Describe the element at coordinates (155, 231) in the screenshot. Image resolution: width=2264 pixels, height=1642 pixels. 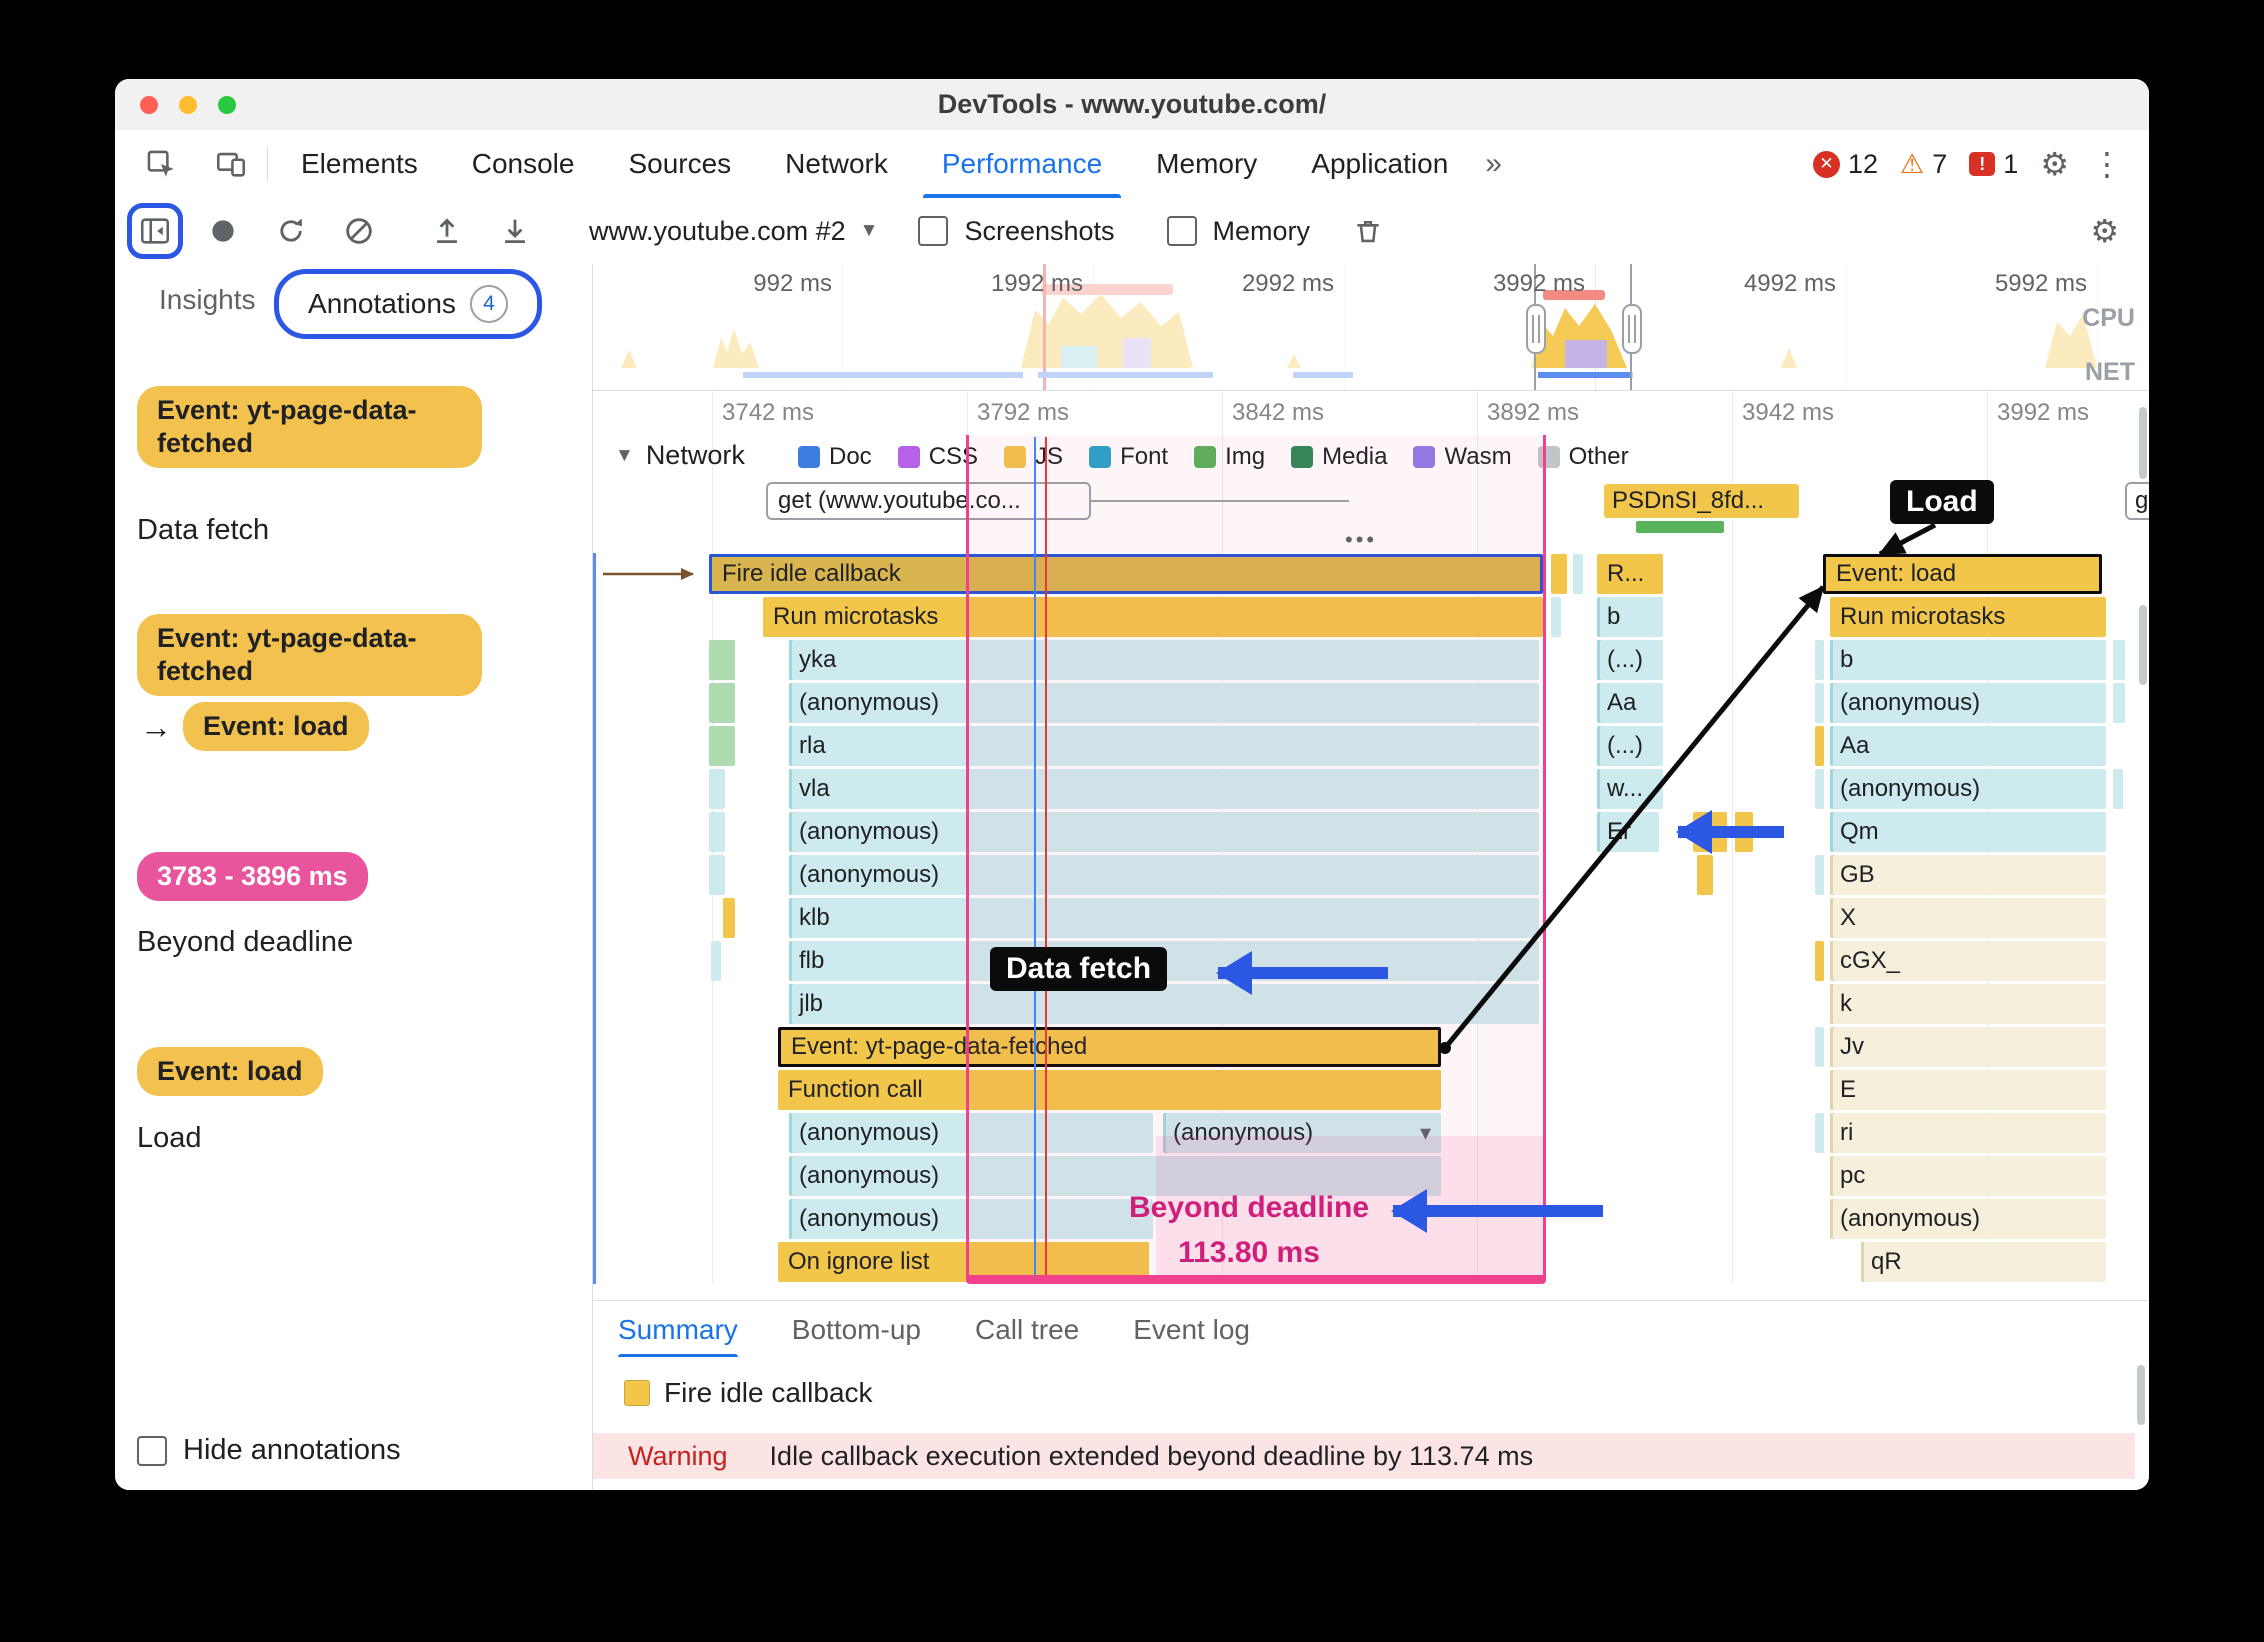
I see `toggle-sidebar-icon` at that location.